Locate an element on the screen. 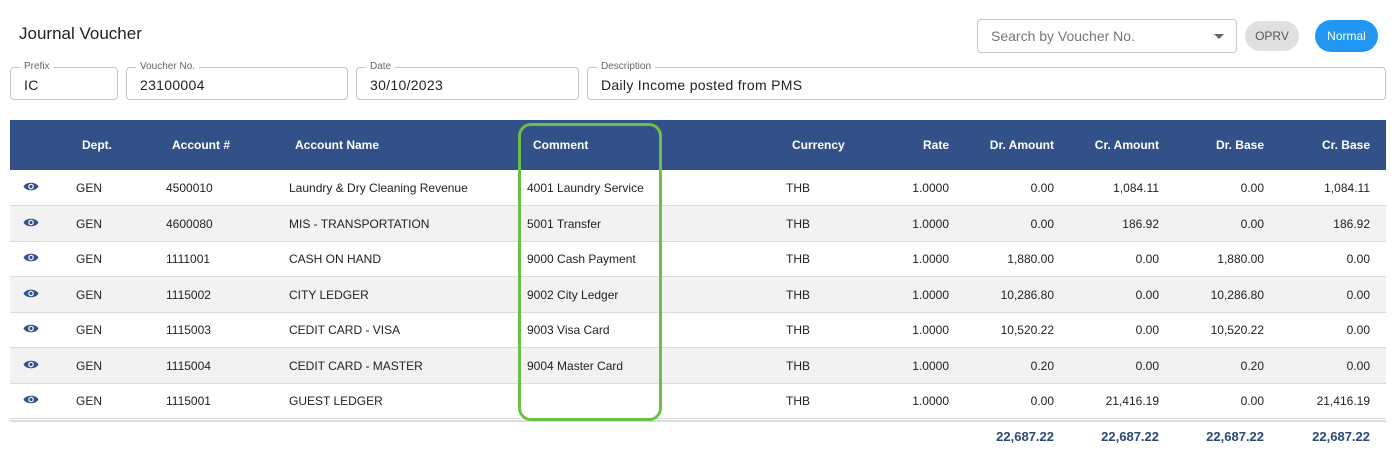 The width and height of the screenshot is (1394, 450). cell-dr-base: 1,880.00 is located at coordinates (1240, 259).